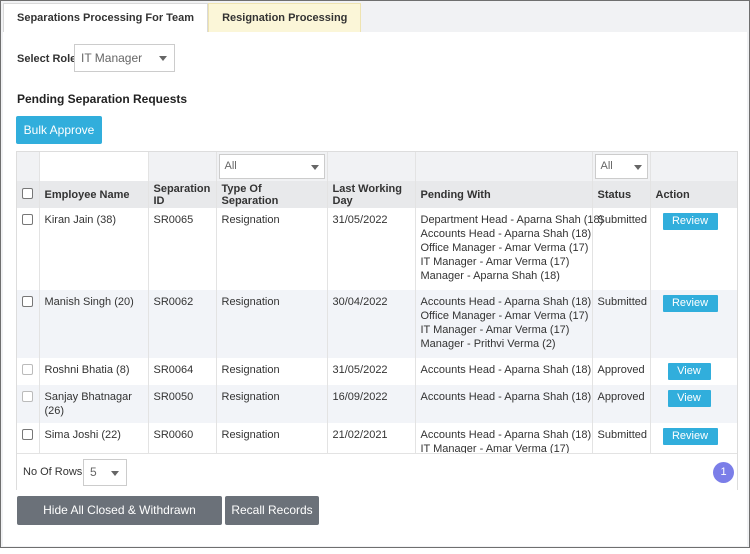  Describe the element at coordinates (512, 220) in the screenshot. I see `pending-with-line: Department Head - Aparna Shah (18)` at that location.